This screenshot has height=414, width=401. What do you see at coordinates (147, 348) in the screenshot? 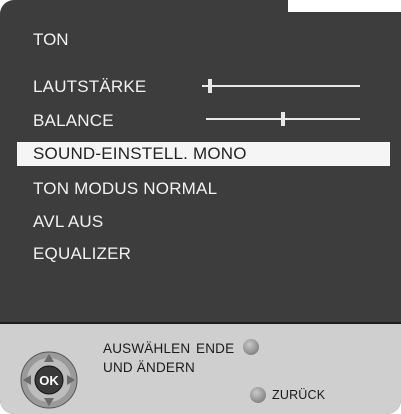
I see `select-label: AUSWÄHLEN` at bounding box center [147, 348].